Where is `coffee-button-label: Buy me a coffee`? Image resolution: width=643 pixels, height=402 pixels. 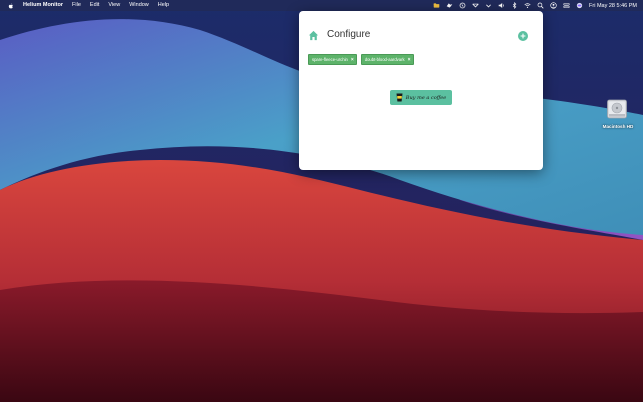
coffee-button-label: Buy me a coffee is located at coordinates (426, 97).